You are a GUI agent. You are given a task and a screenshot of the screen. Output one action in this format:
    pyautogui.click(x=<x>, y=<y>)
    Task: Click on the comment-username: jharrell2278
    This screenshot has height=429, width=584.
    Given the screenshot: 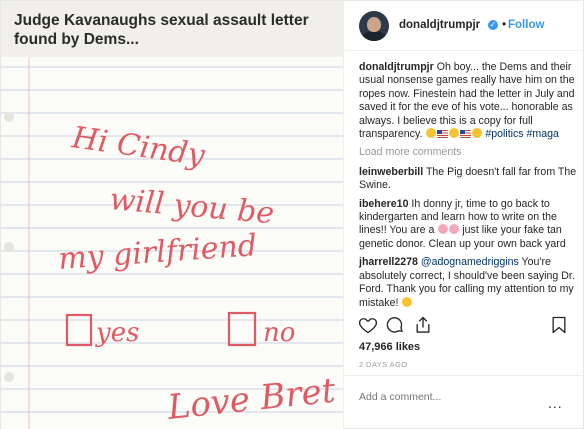 What is the action you would take?
    pyautogui.click(x=388, y=262)
    